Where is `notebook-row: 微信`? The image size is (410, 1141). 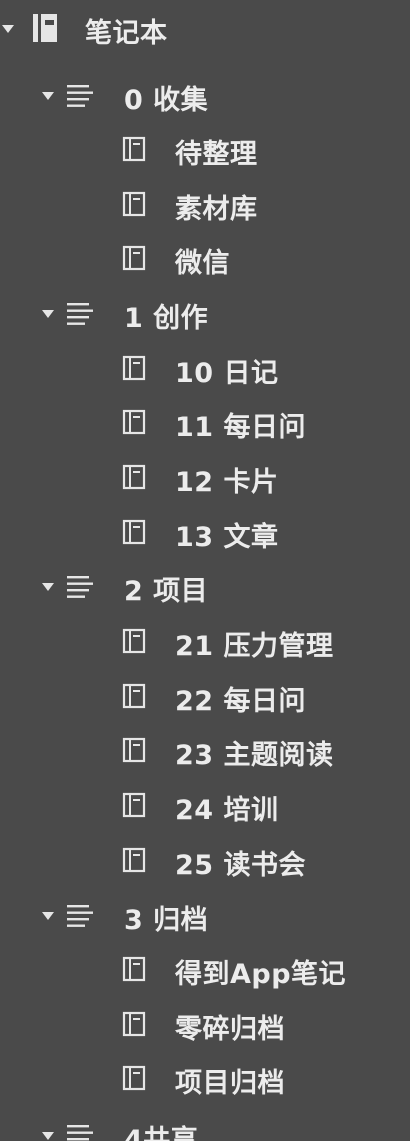
notebook-row: 微信 is located at coordinates (205, 258).